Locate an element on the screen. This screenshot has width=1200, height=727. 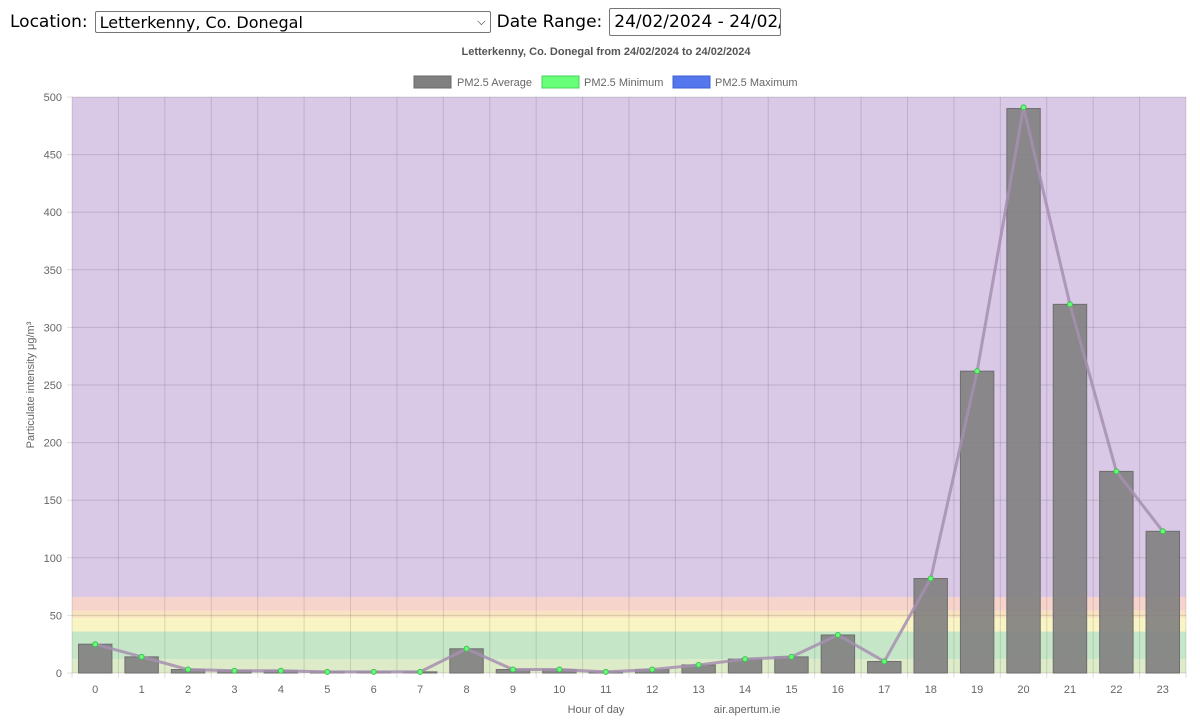
x-tick-label: 17 is located at coordinates (884, 690).